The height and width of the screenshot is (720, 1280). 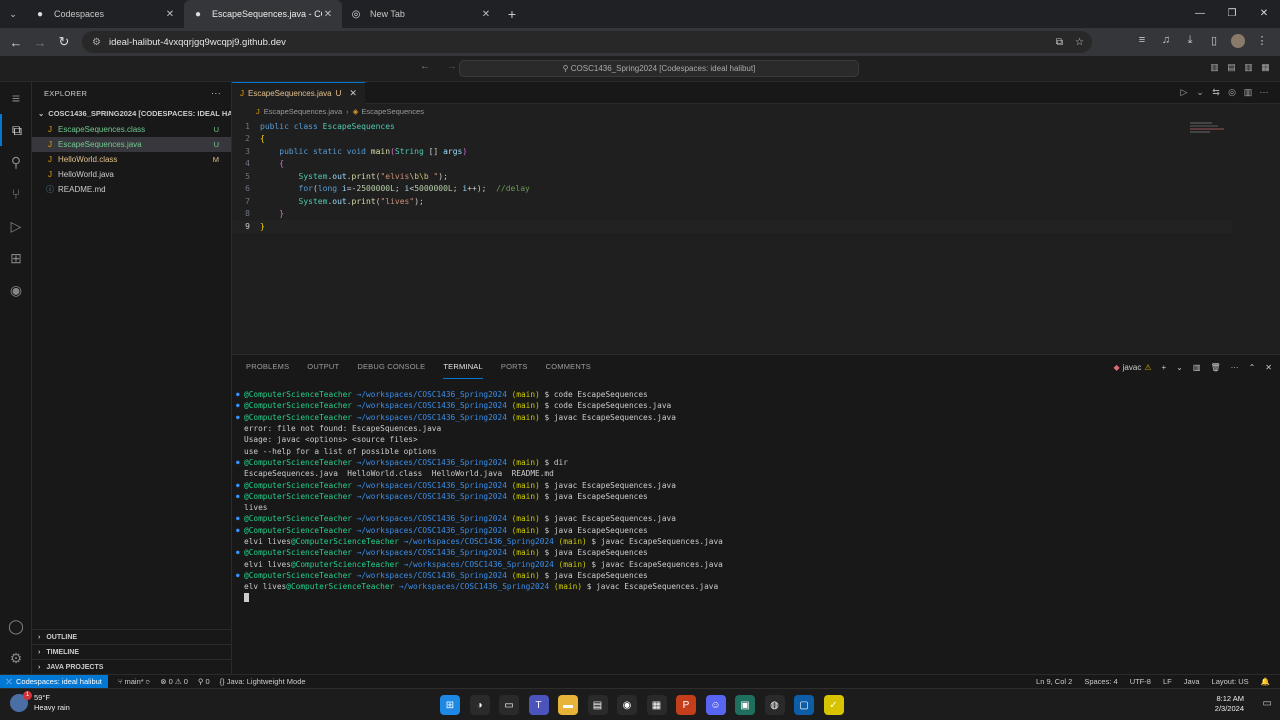 What do you see at coordinates (1215, 367) in the screenshot?
I see `kill-terminal-icon: 🗑` at bounding box center [1215, 367].